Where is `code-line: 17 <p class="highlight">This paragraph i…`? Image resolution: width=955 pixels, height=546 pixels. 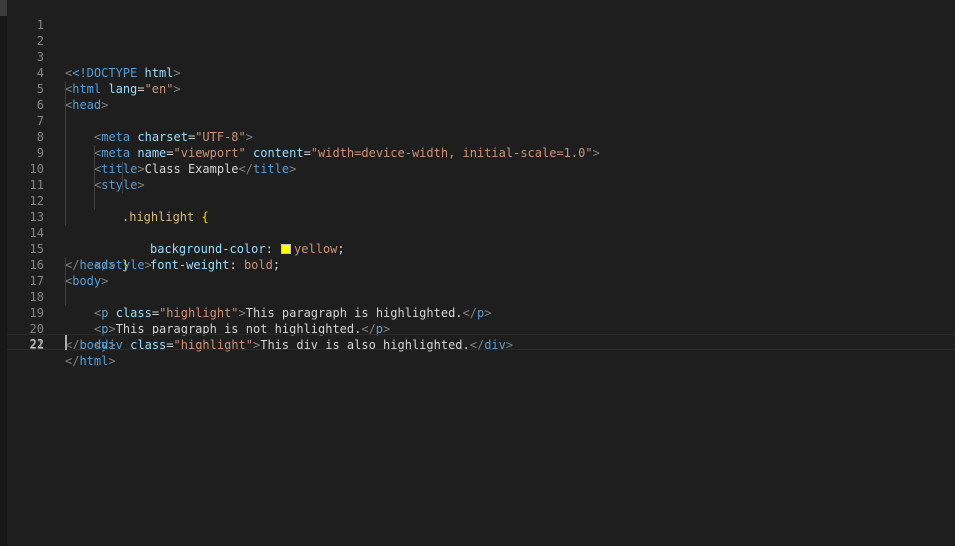 code-line: 17 <p class="highlight">This paragraph i… is located at coordinates (481, 288).